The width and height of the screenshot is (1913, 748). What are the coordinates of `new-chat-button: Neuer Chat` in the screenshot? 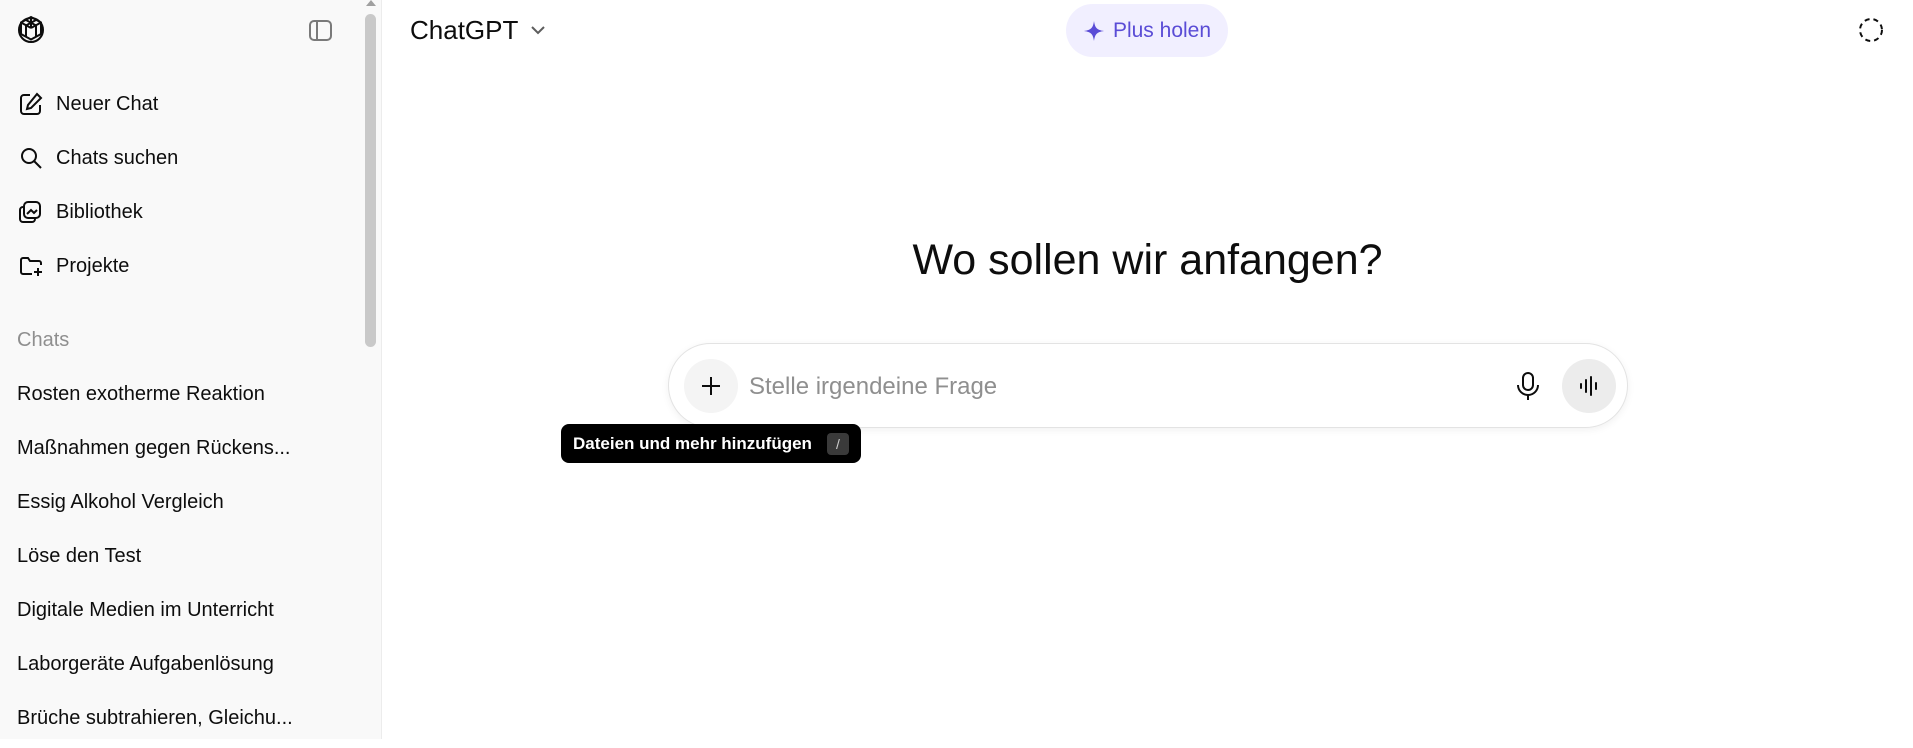 It's located at (180, 104).